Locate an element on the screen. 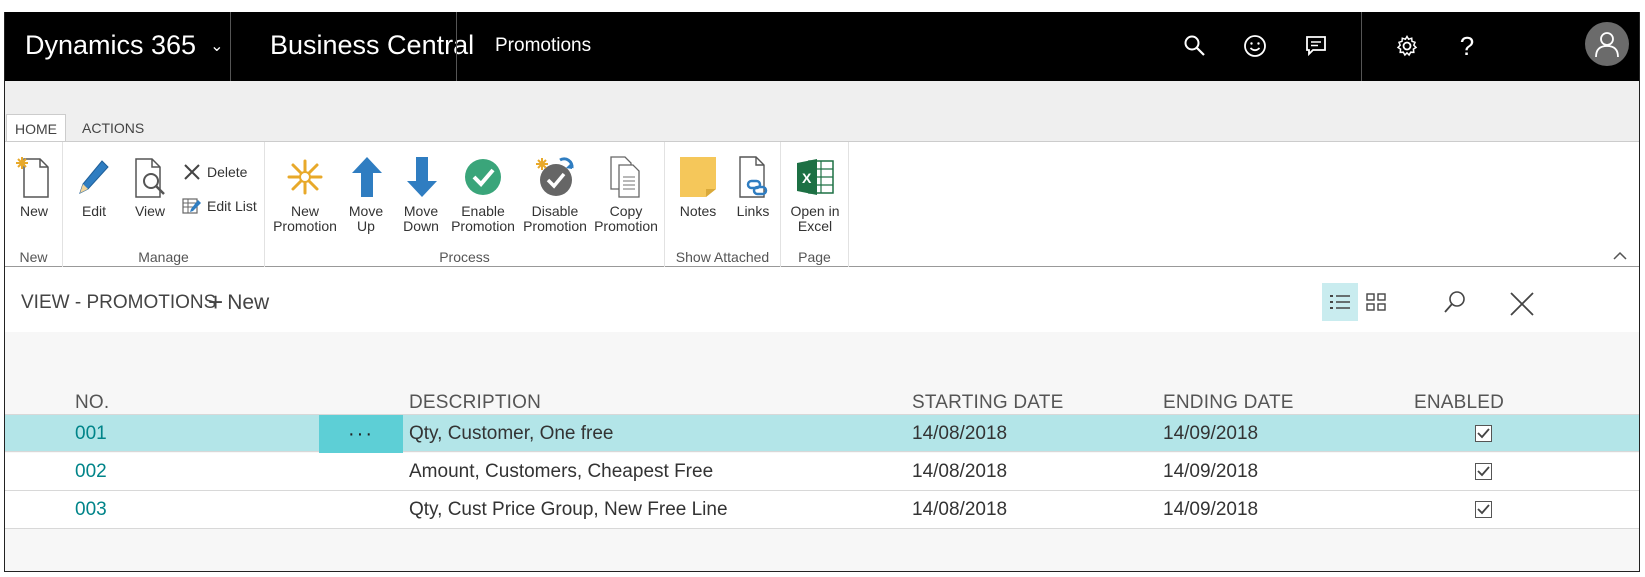 The image size is (1645, 577). help-icon: ? is located at coordinates (1467, 46).